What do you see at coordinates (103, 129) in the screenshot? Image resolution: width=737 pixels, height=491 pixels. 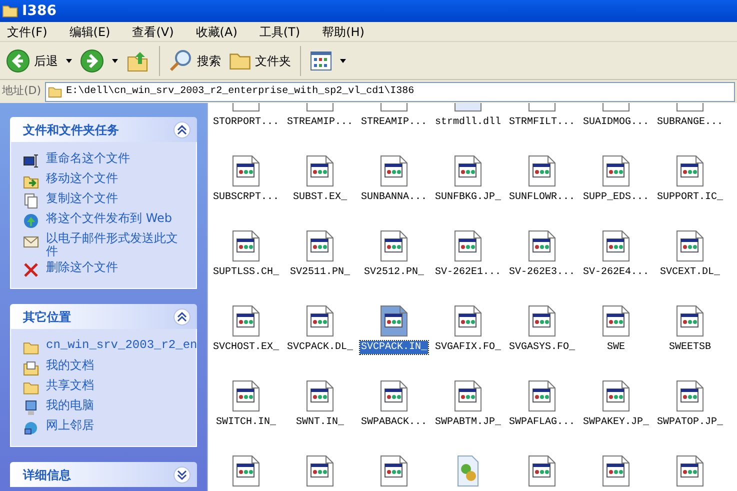 I see `panel-header: 文件和文件夹任务` at bounding box center [103, 129].